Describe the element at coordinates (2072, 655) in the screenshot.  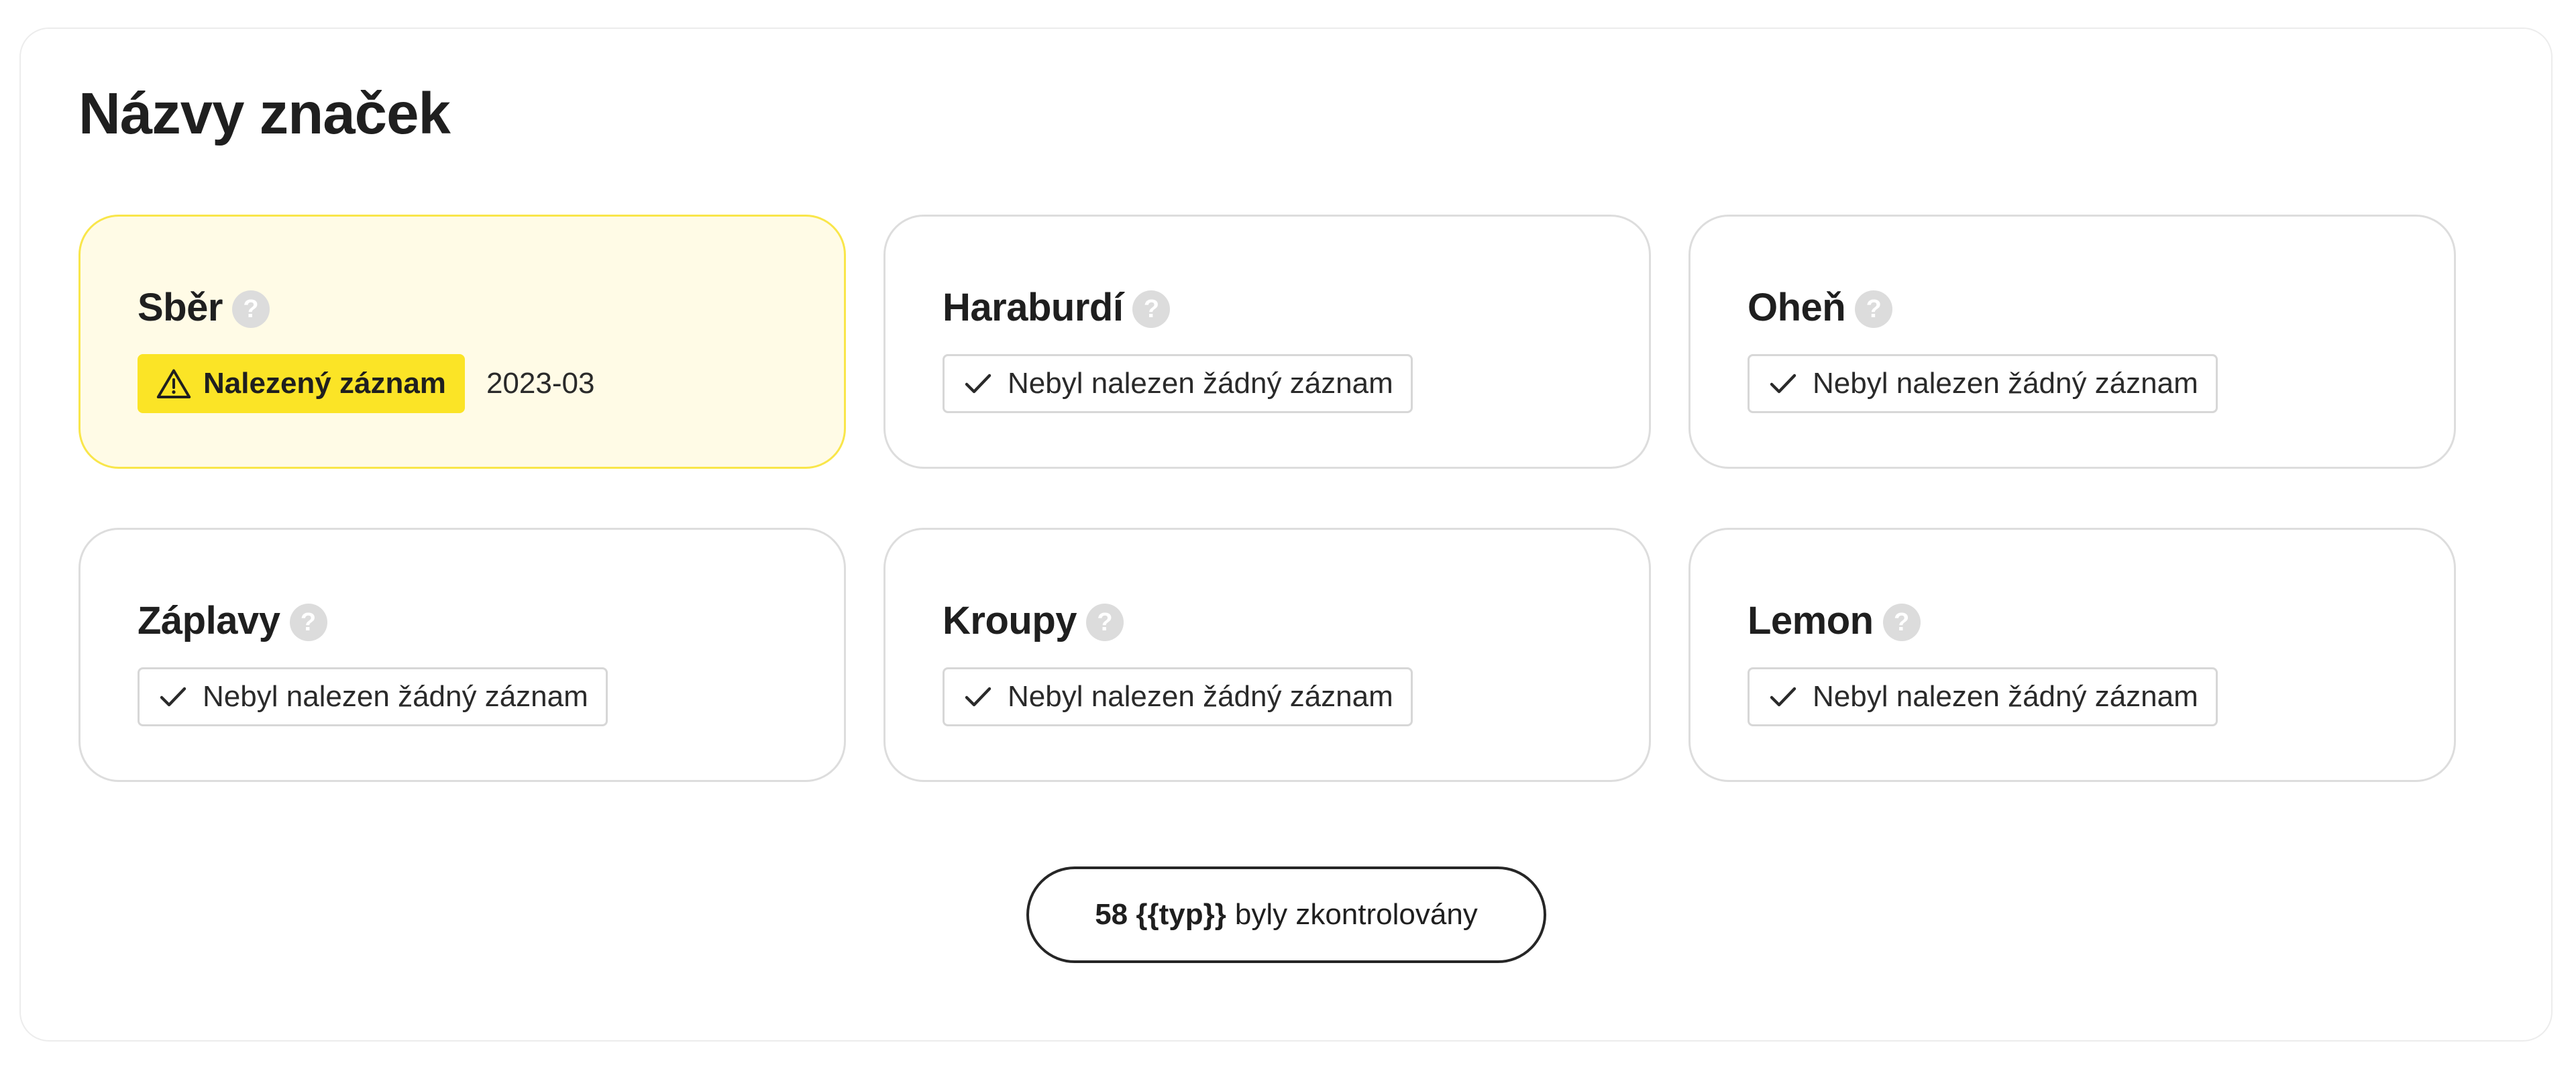
I see `brand-card-lemon: Lemon ? Nebyl nalezen žádný záznam` at that location.